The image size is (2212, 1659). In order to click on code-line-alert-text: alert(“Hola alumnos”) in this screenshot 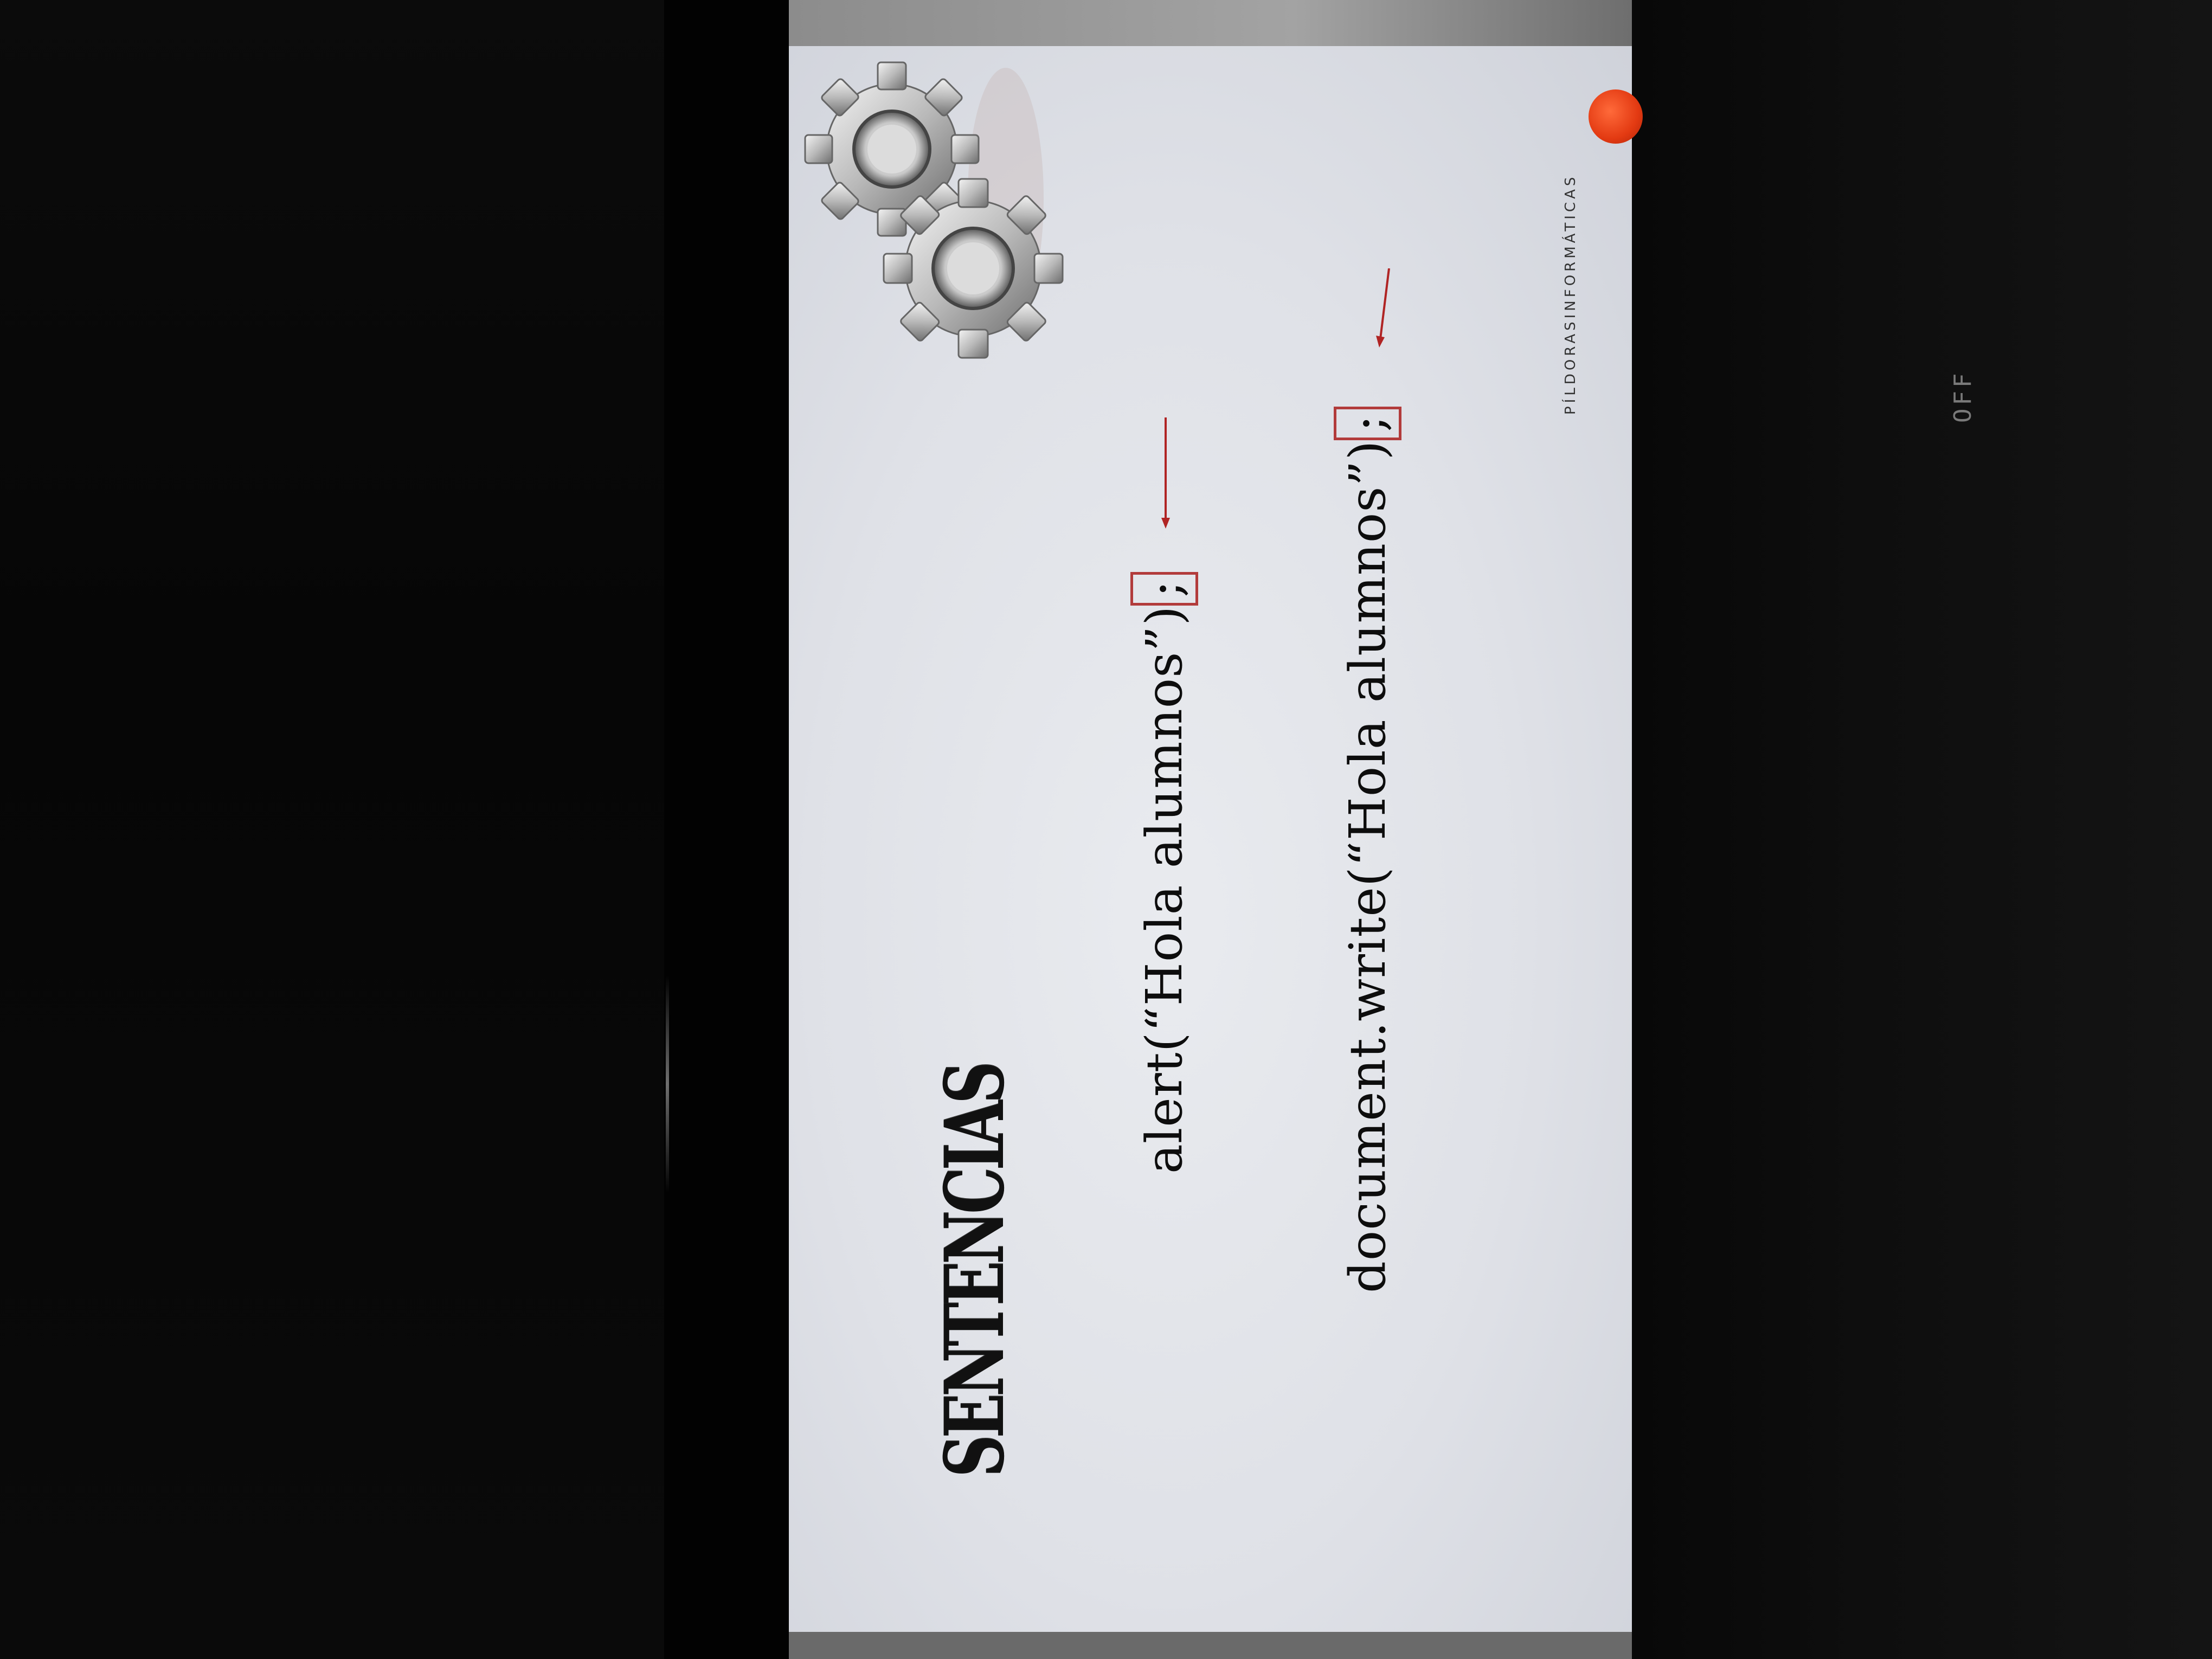, I will do `click(1164, 889)`.